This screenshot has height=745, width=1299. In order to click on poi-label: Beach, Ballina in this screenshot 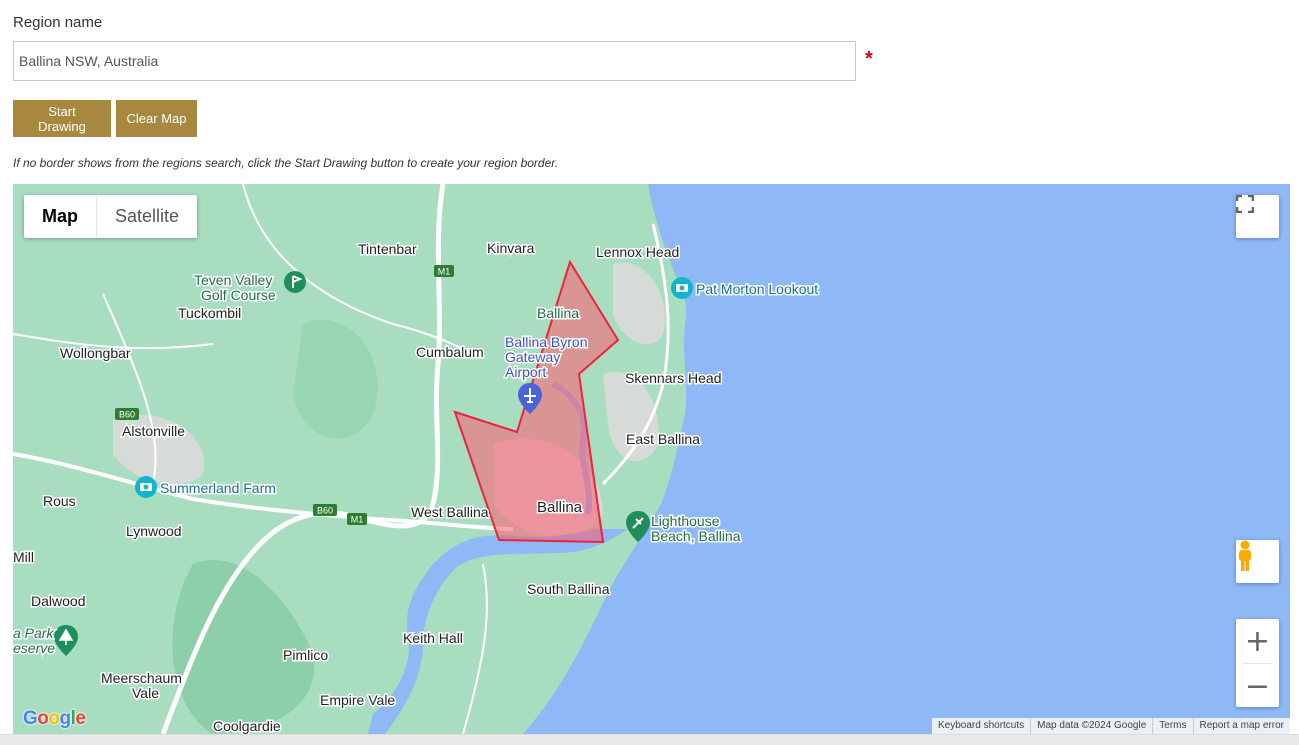, I will do `click(696, 536)`.